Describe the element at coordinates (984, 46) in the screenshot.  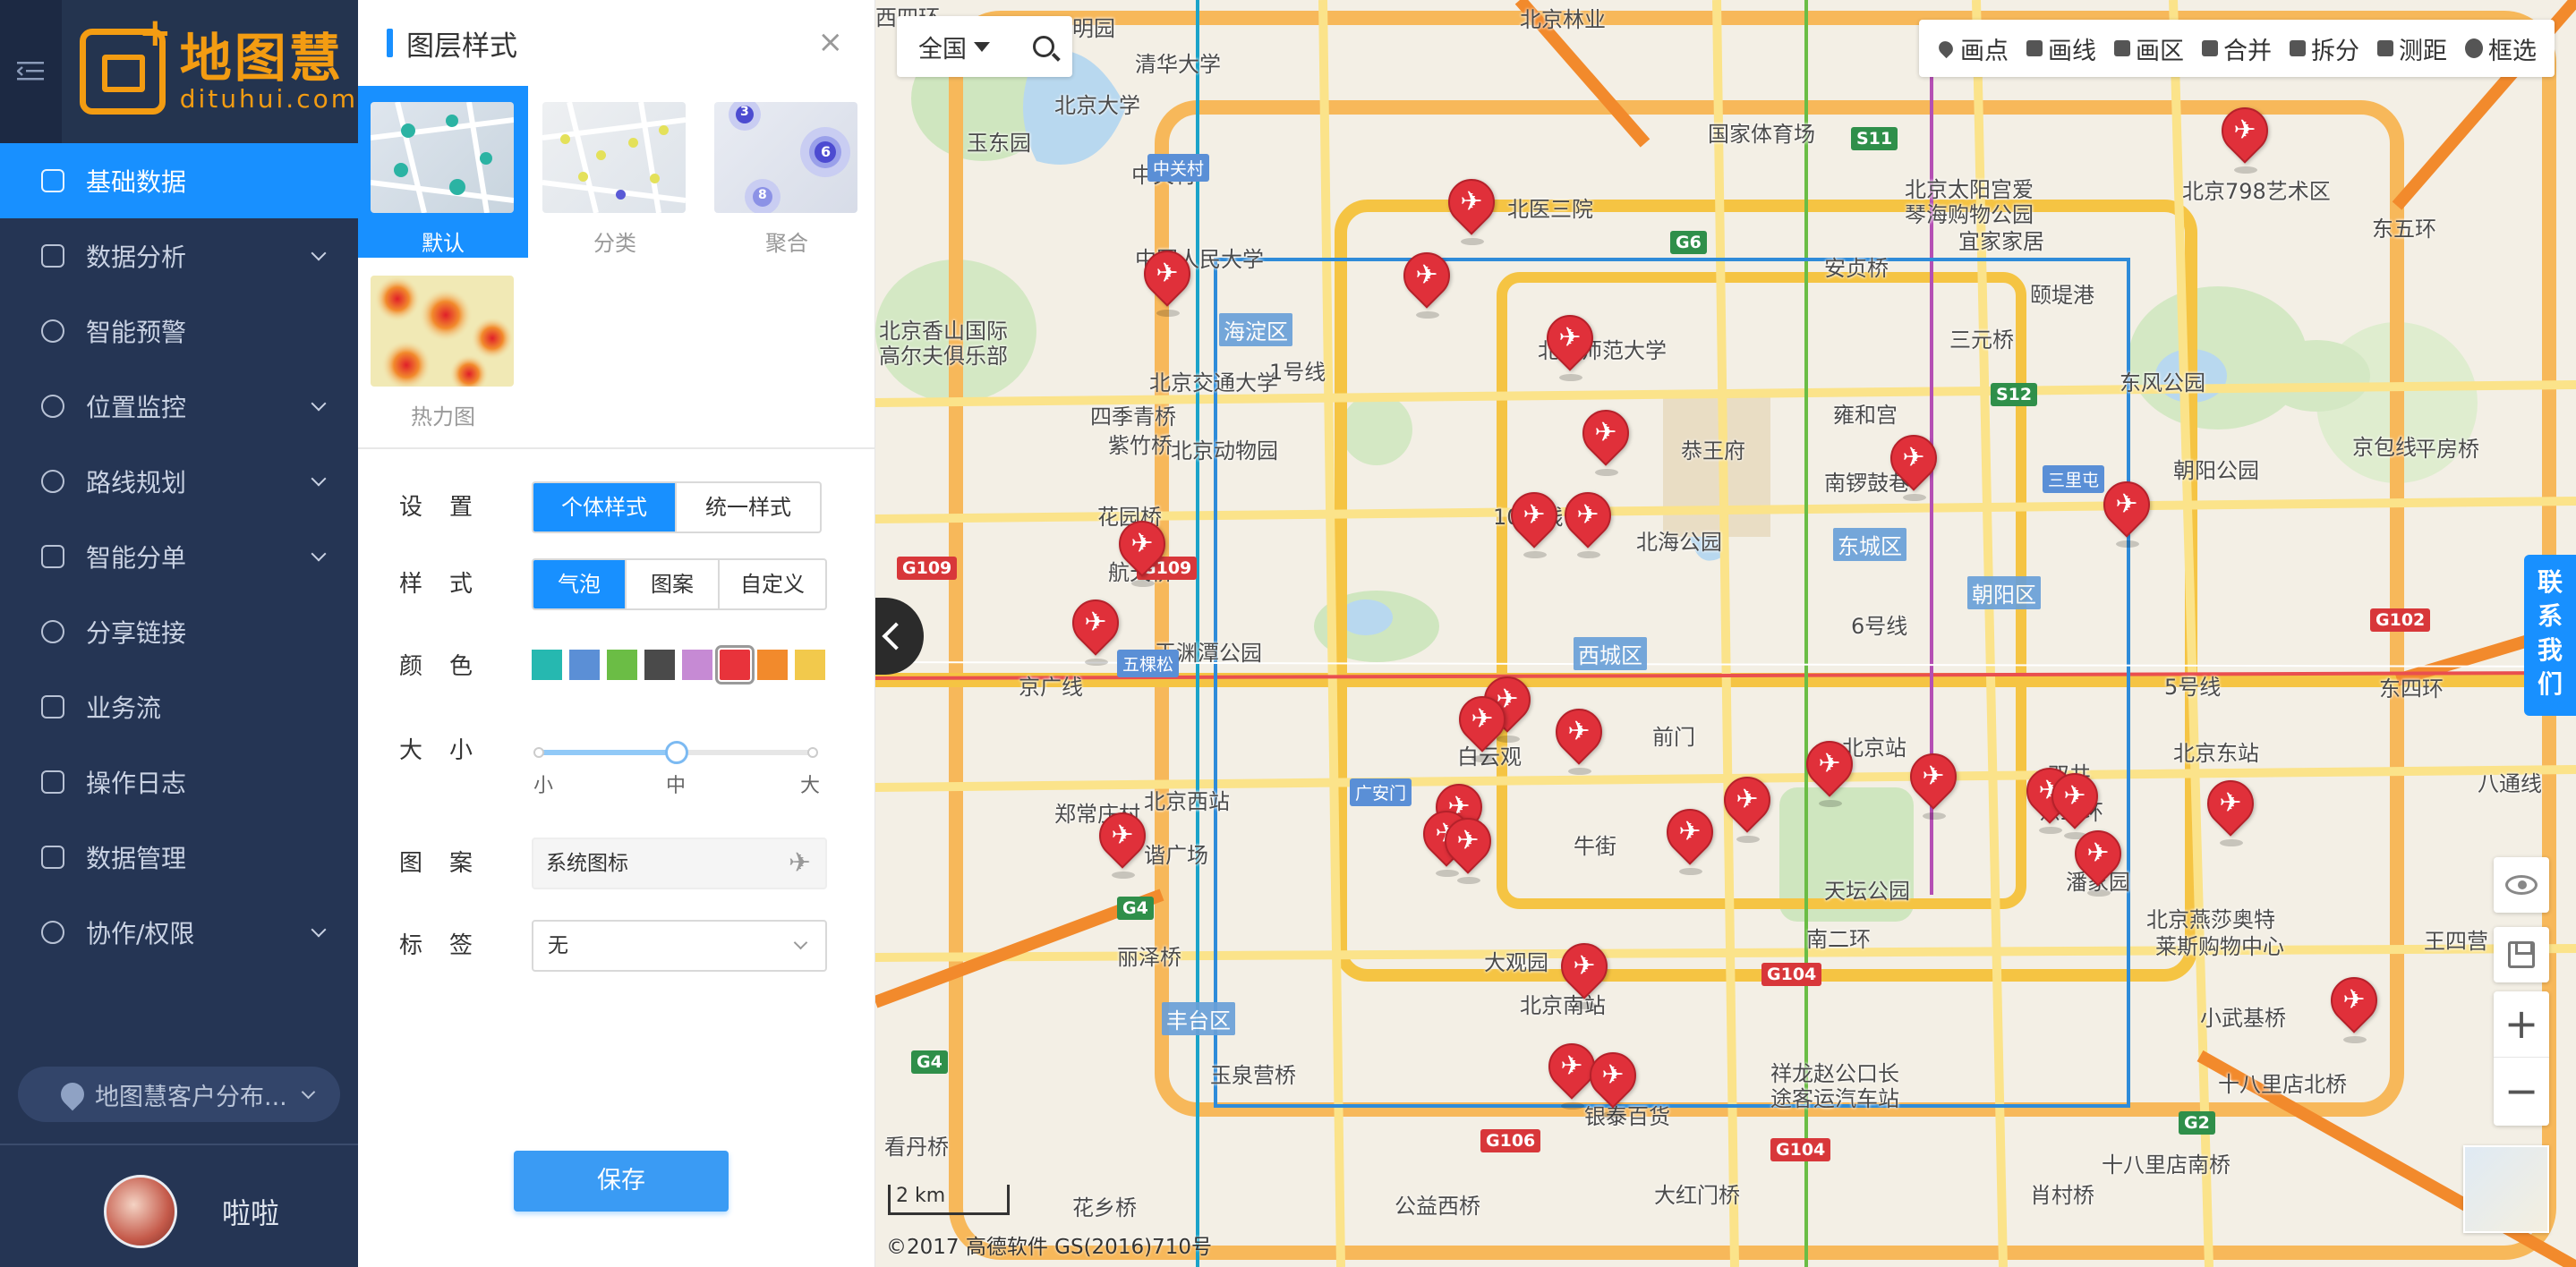
I see `region-search: 全国` at that location.